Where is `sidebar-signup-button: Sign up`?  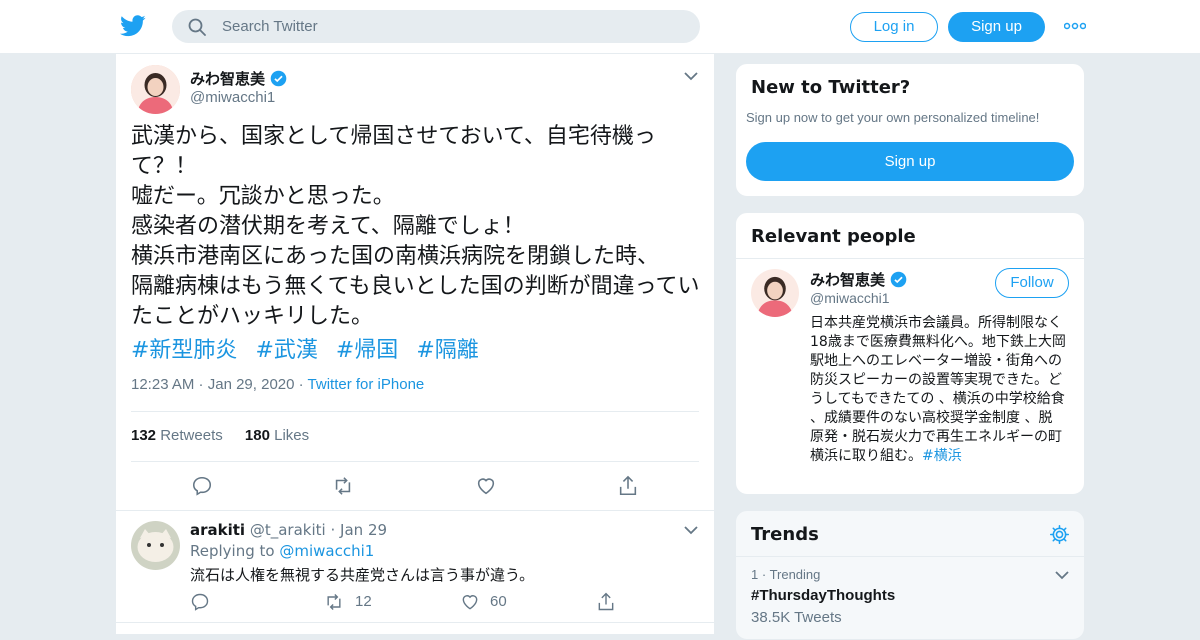
sidebar-signup-button: Sign up is located at coordinates (910, 161).